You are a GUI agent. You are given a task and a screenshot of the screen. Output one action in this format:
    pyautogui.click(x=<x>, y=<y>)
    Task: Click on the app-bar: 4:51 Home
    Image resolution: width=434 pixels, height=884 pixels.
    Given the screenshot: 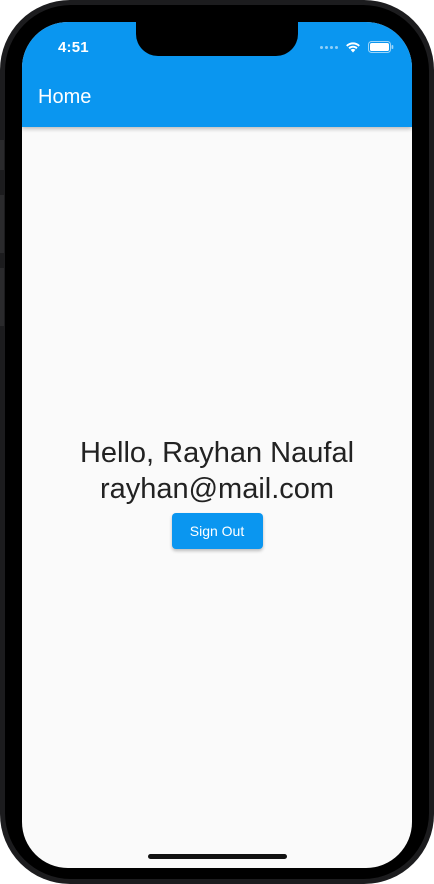 What is the action you would take?
    pyautogui.click(x=217, y=74)
    